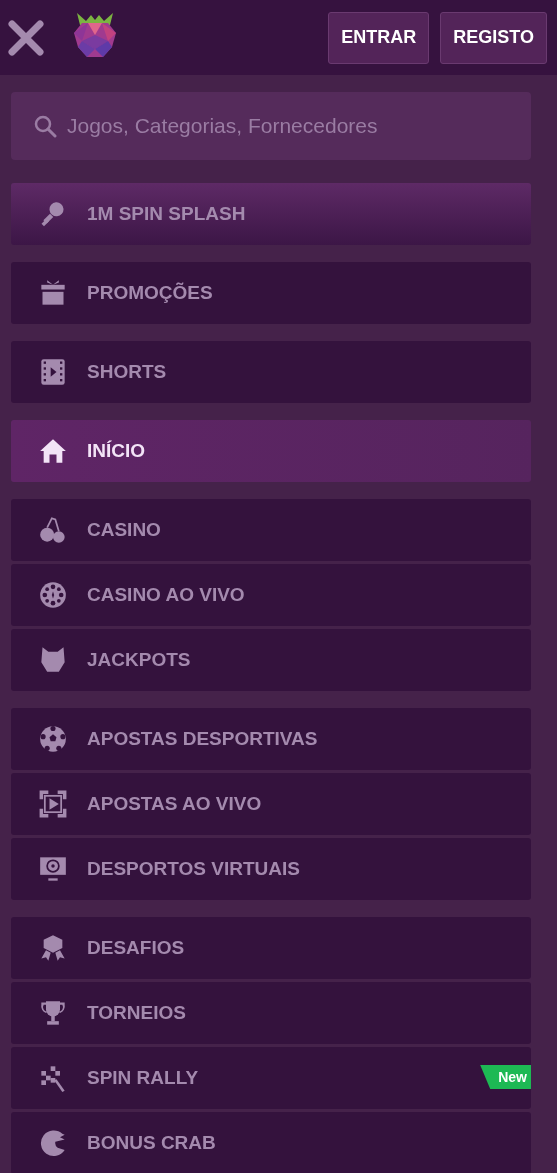 This screenshot has width=557, height=1173. I want to click on menu-item: TORNEIOS, so click(271, 1013).